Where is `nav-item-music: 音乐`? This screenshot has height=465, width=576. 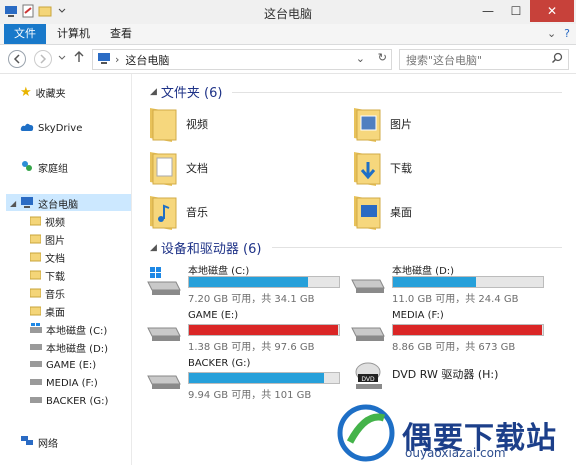
nav-item-music: 音乐 is located at coordinates (47, 293).